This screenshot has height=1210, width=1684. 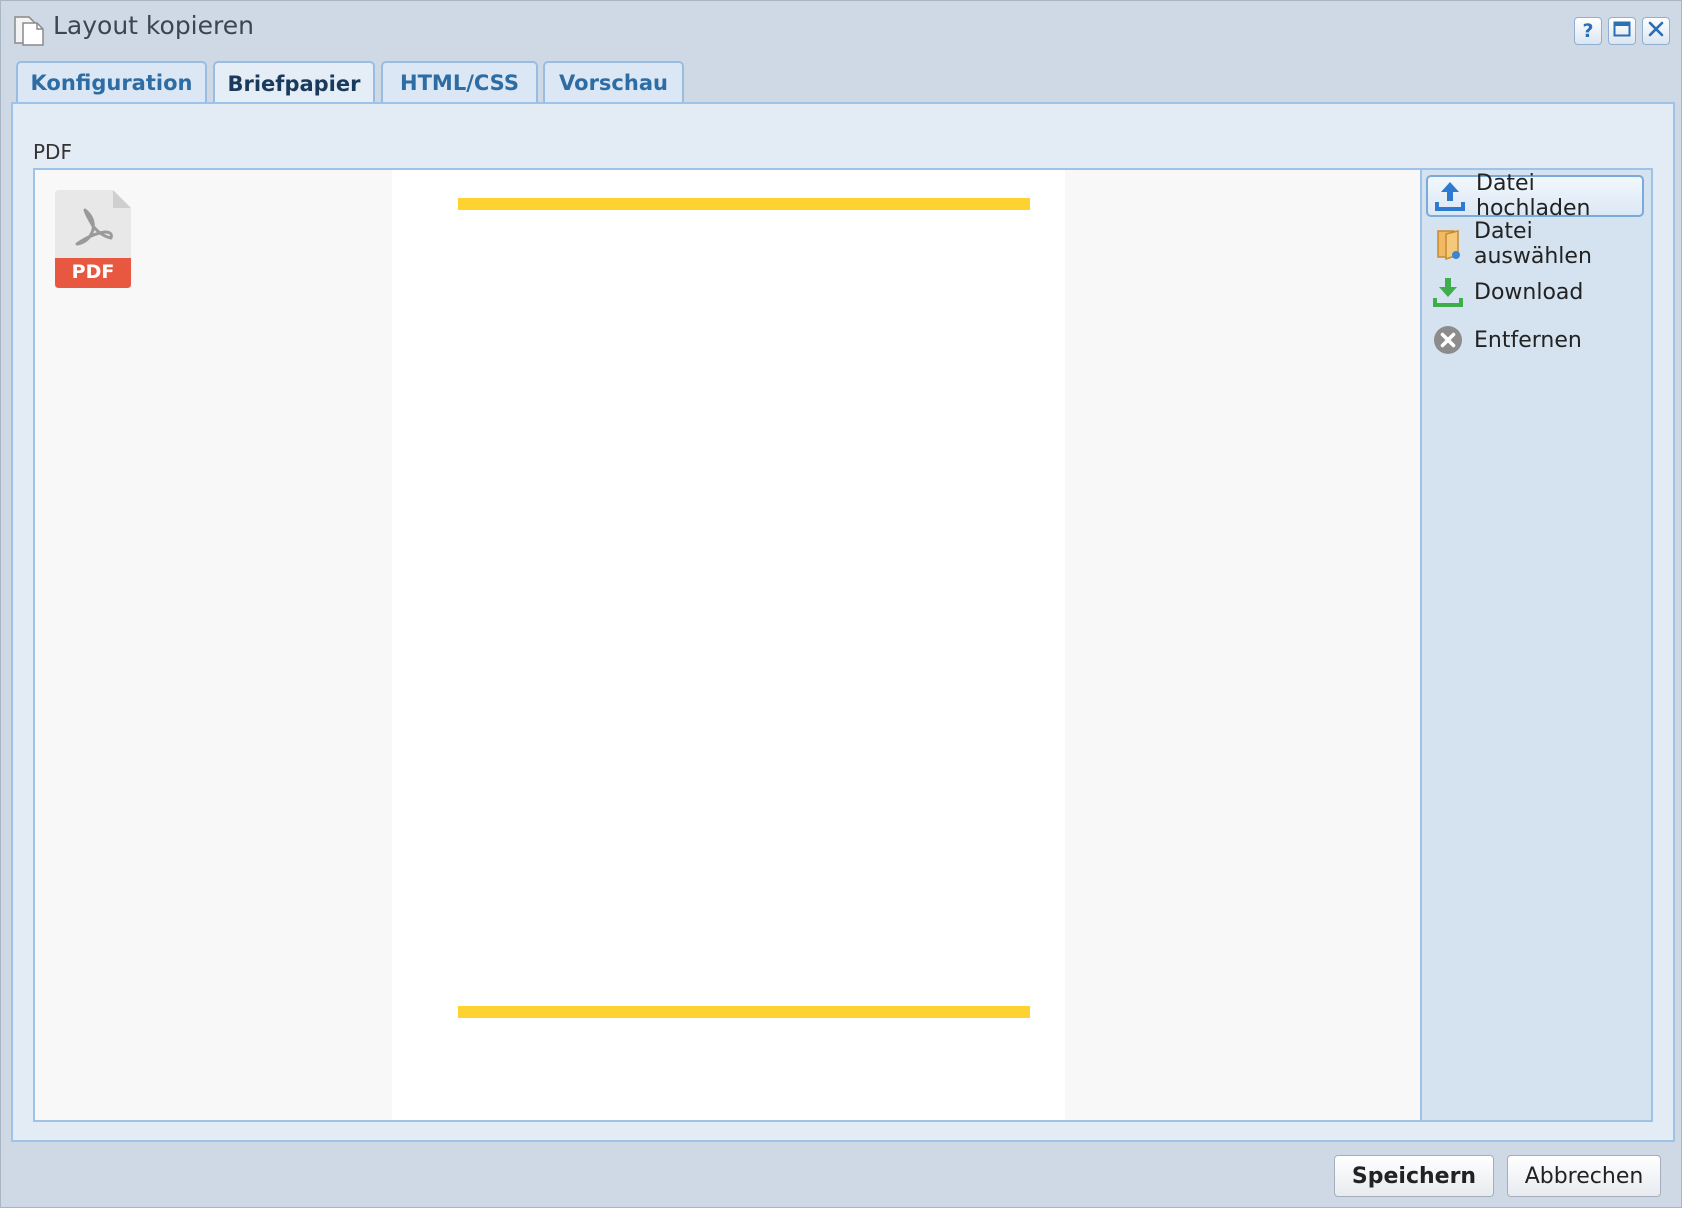 I want to click on download-label: Download, so click(x=1529, y=292).